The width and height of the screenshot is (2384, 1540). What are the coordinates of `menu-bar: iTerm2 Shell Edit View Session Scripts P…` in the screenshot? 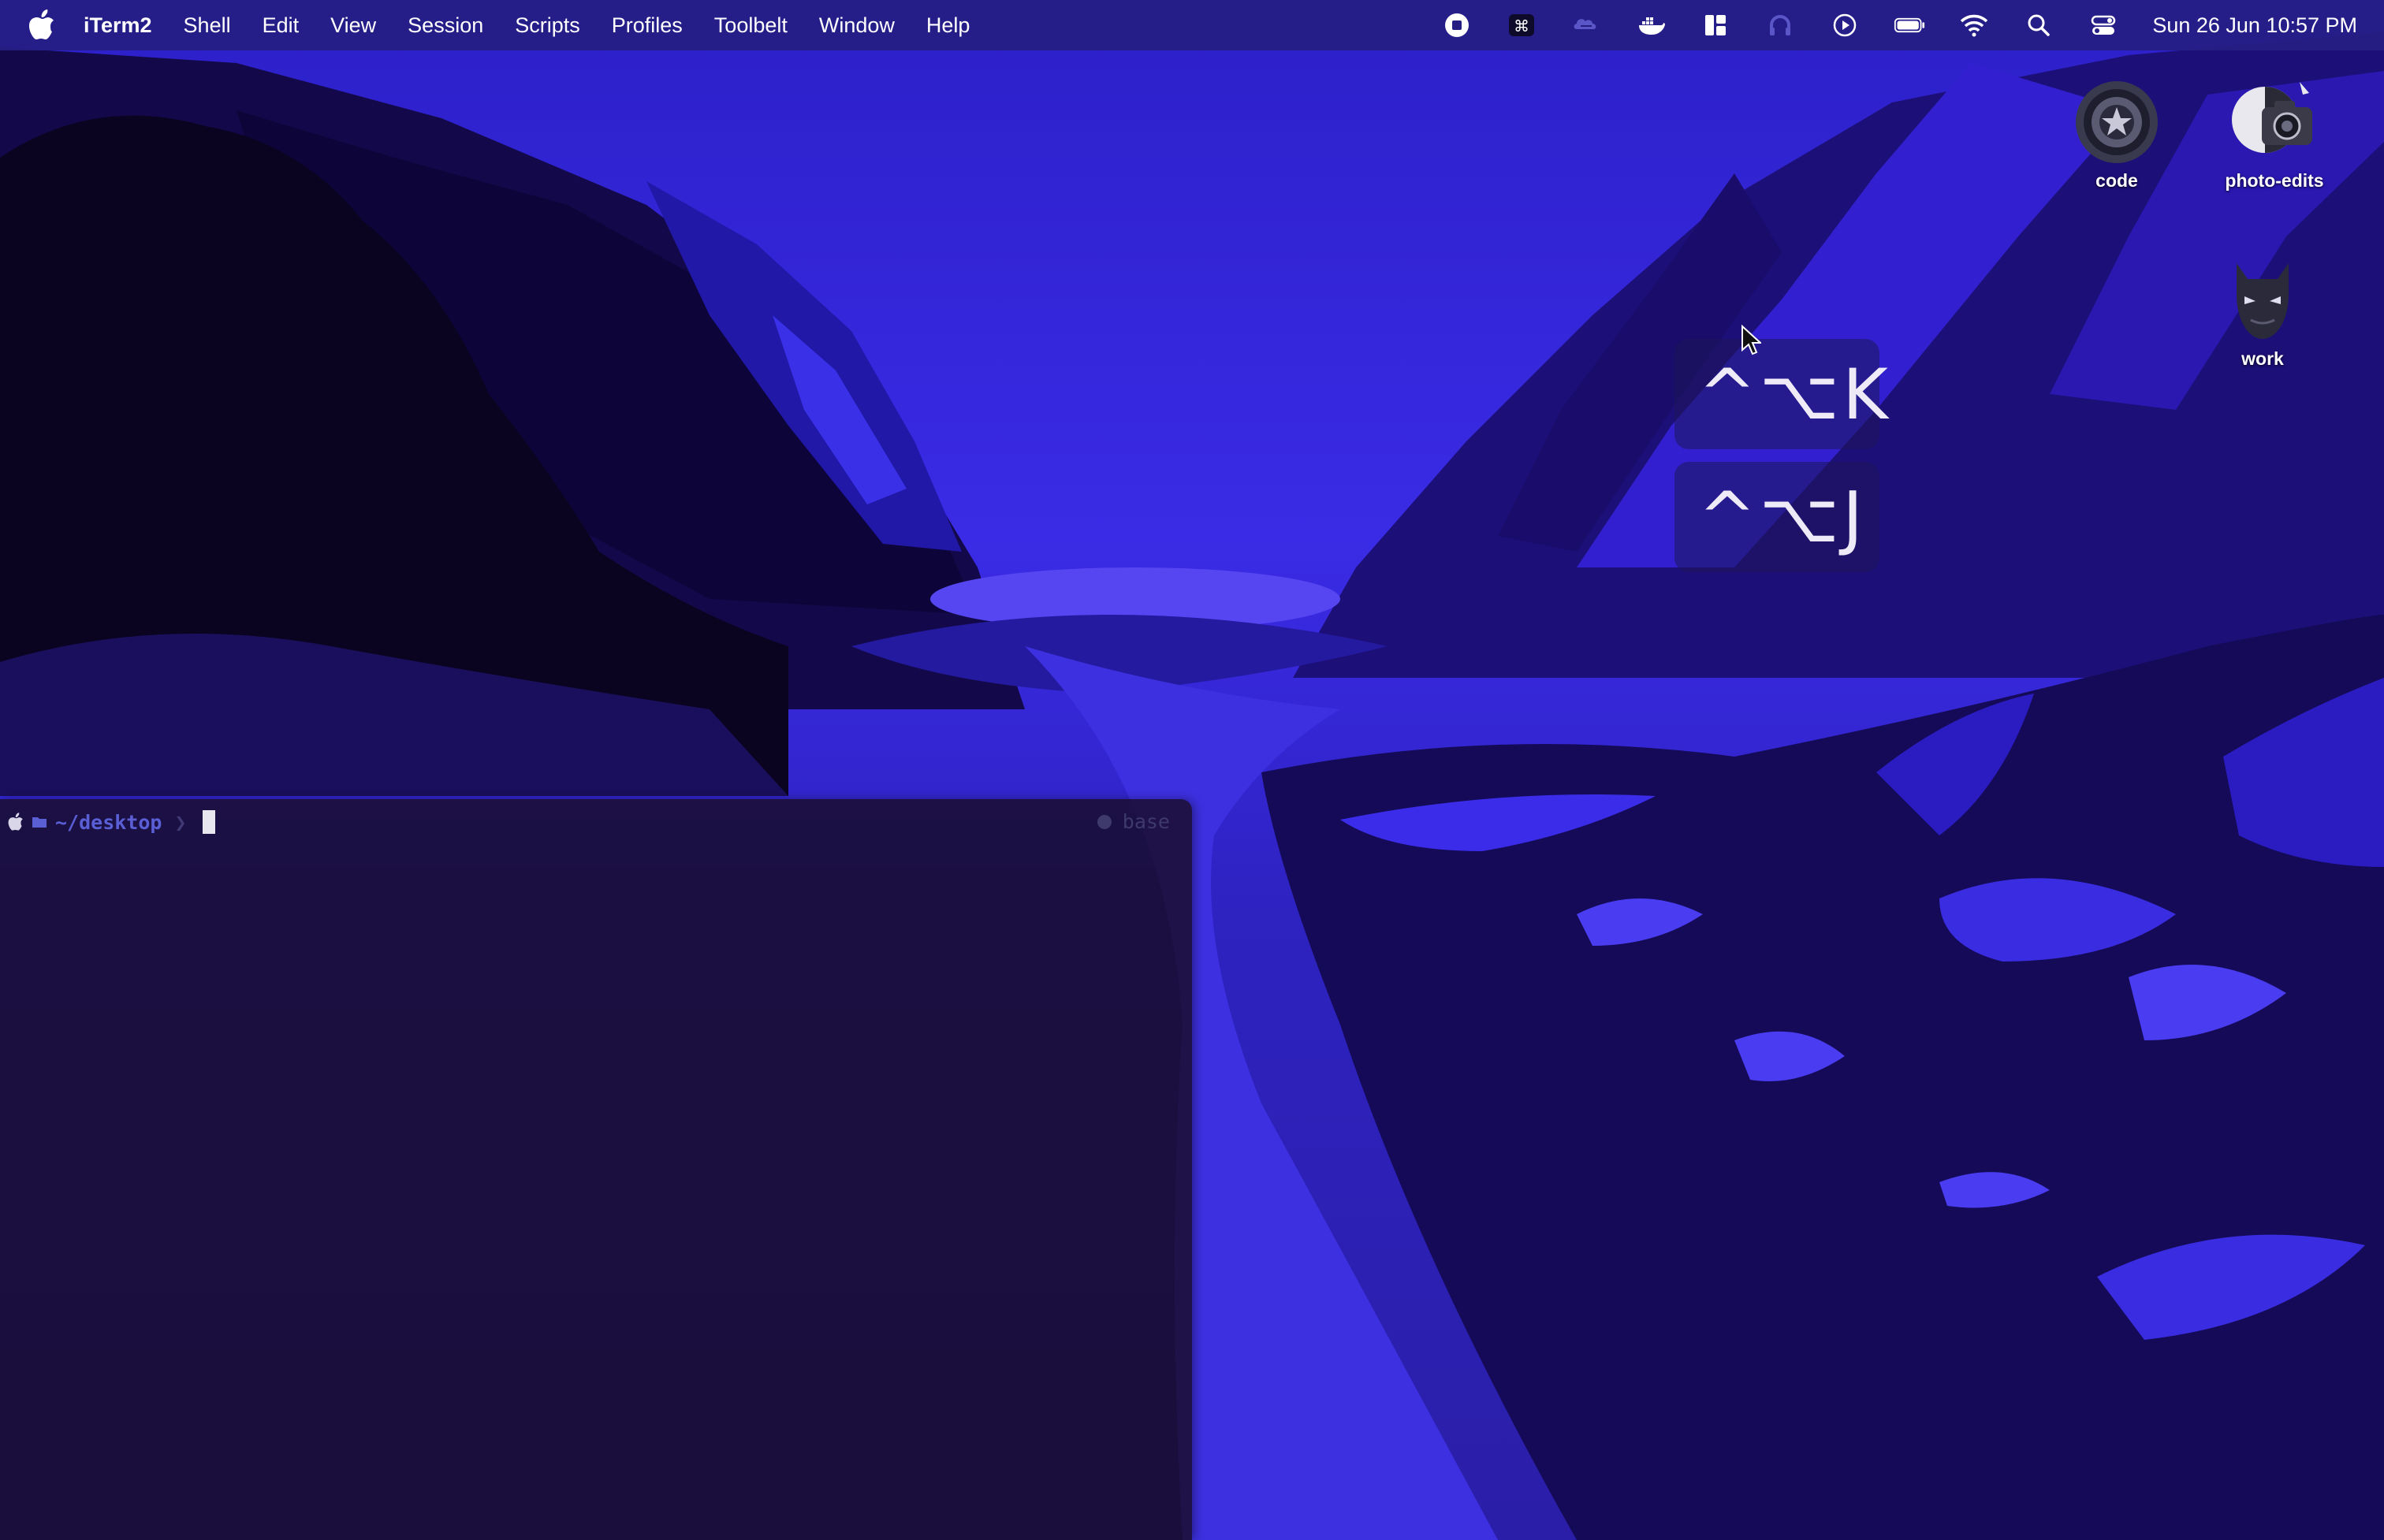 It's located at (1192, 25).